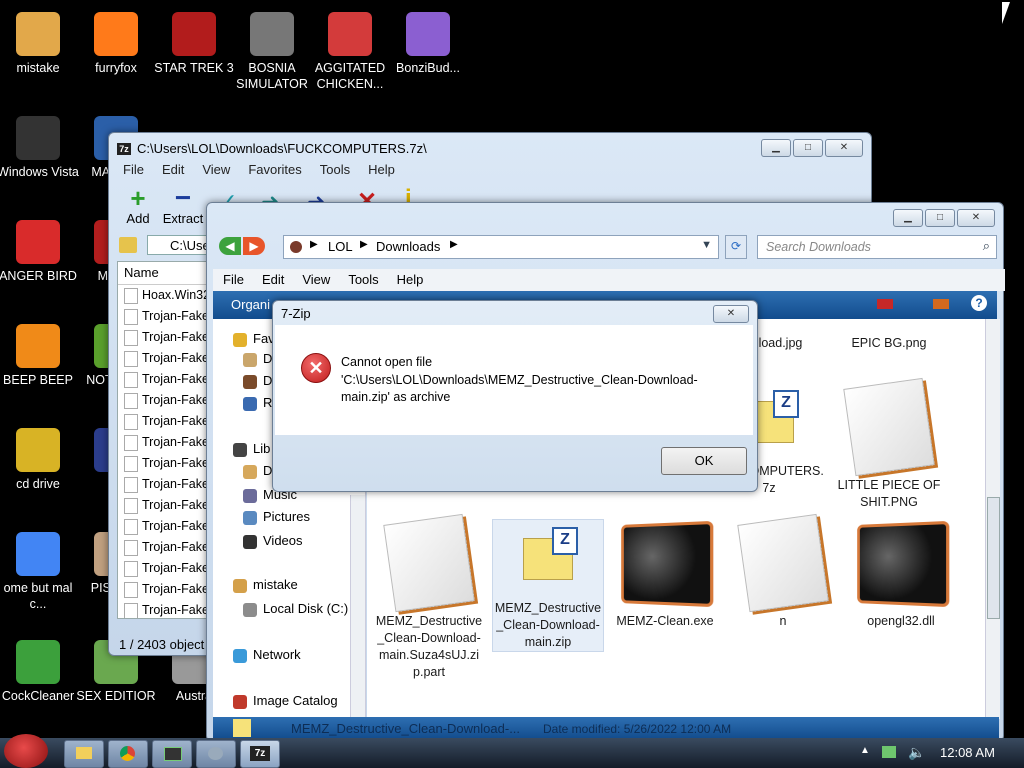  I want to click on sidebar-item: Lib, so click(251, 449).